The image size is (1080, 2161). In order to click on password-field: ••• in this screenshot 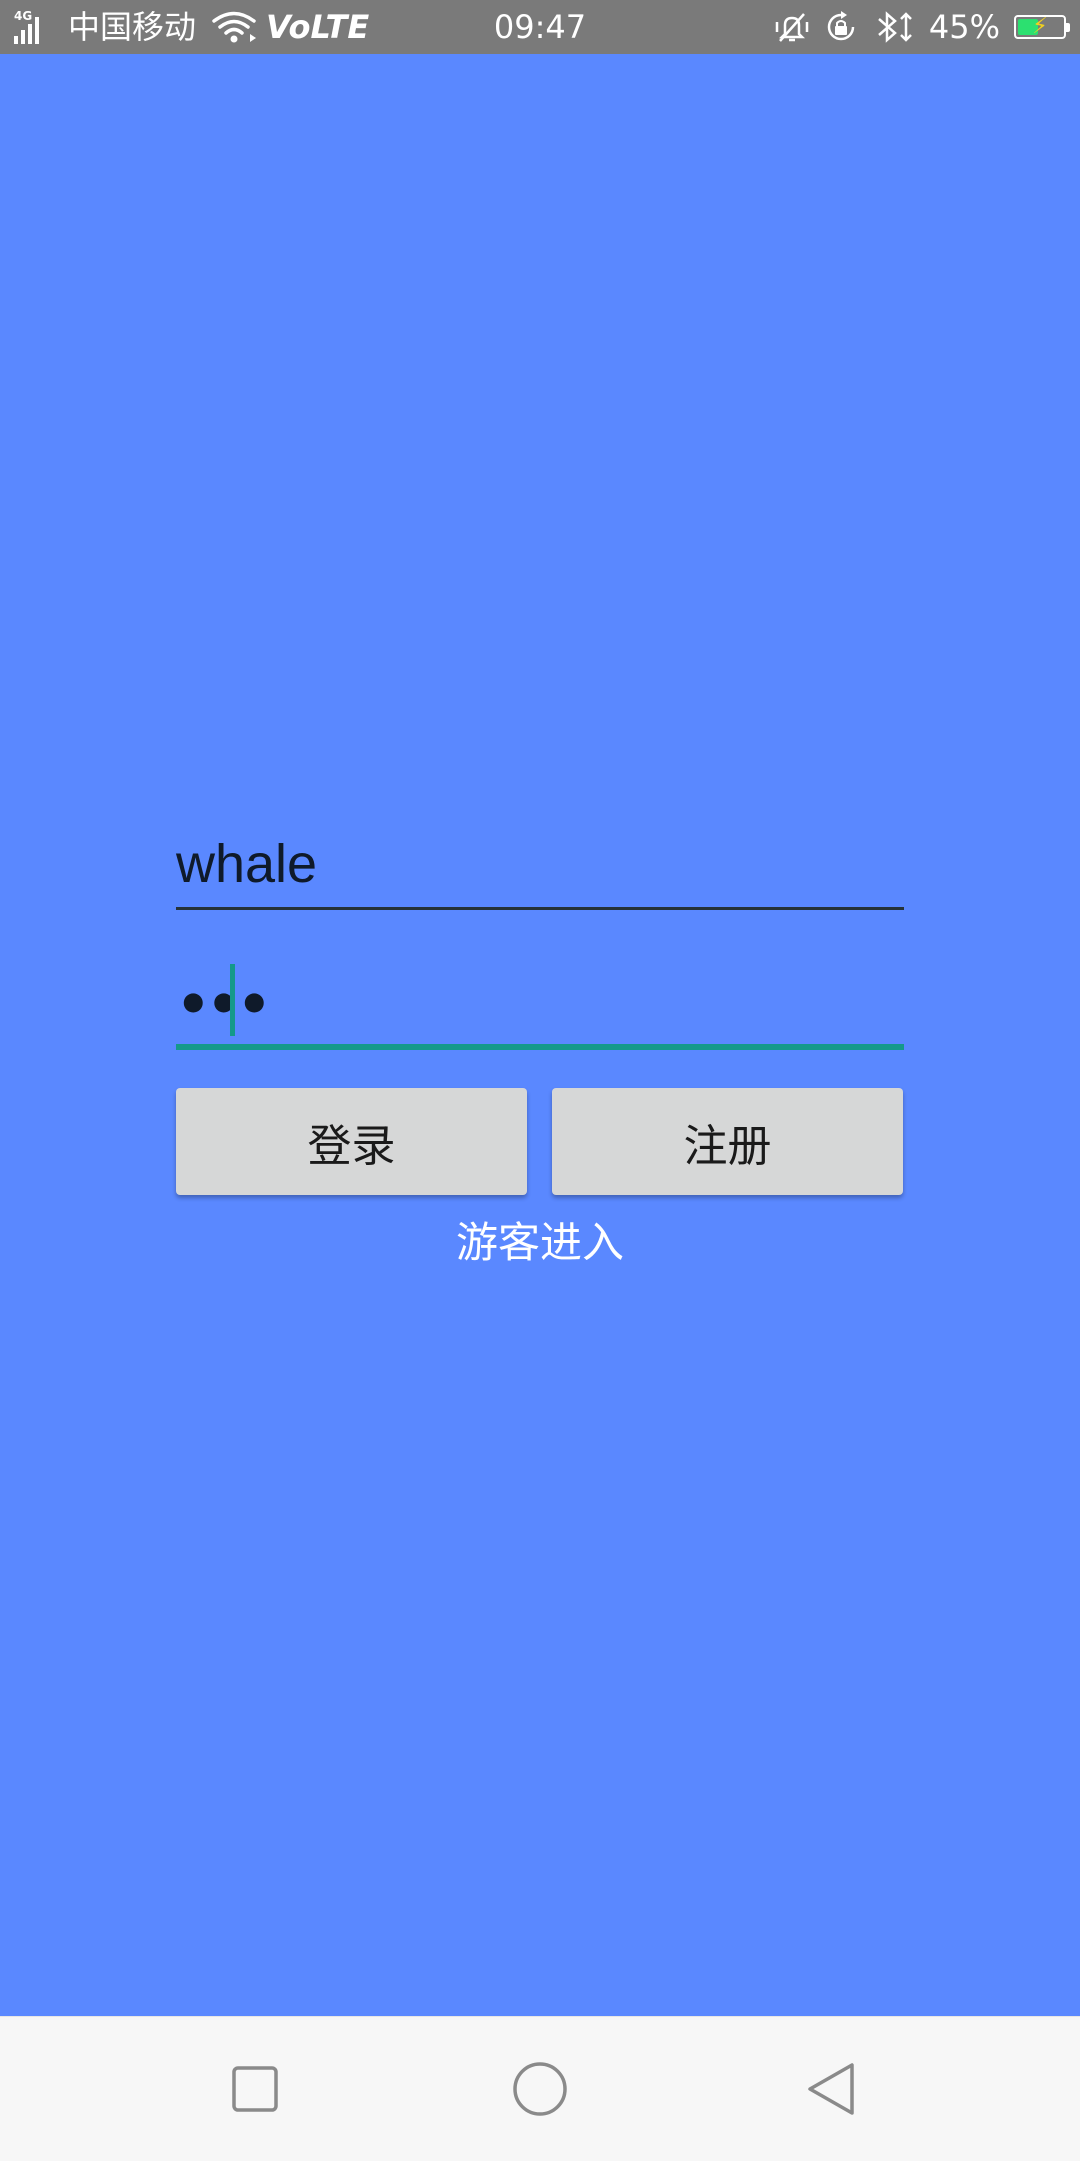, I will do `click(540, 1004)`.